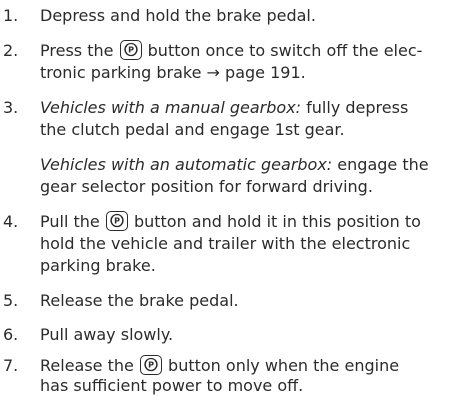 The height and width of the screenshot is (397, 459). I want to click on step-condition: Vehicles with a manual gearbox:, so click(171, 107).